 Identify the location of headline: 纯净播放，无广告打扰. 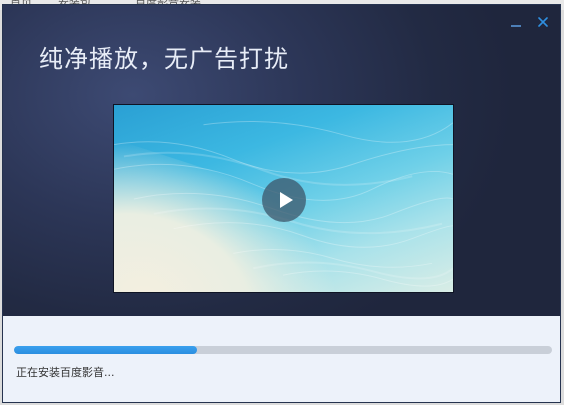
(164, 59).